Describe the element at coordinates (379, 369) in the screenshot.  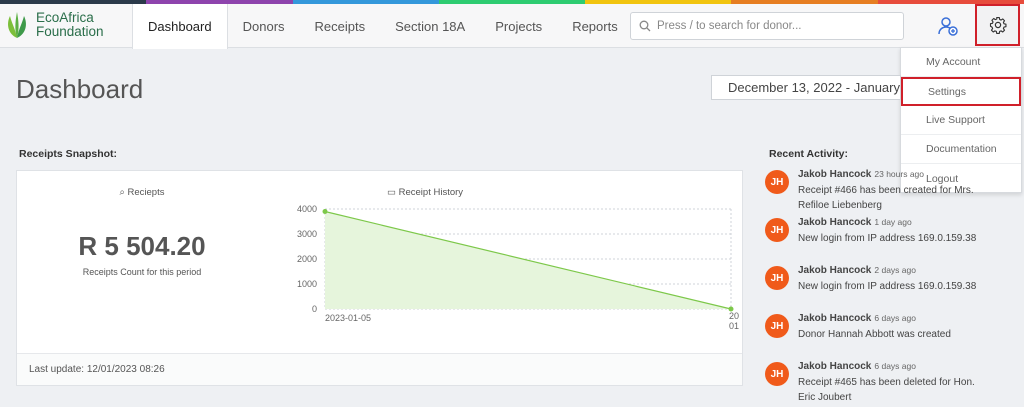
I see `last-update-footer: Last update: 12/01/2023 08:26` at that location.